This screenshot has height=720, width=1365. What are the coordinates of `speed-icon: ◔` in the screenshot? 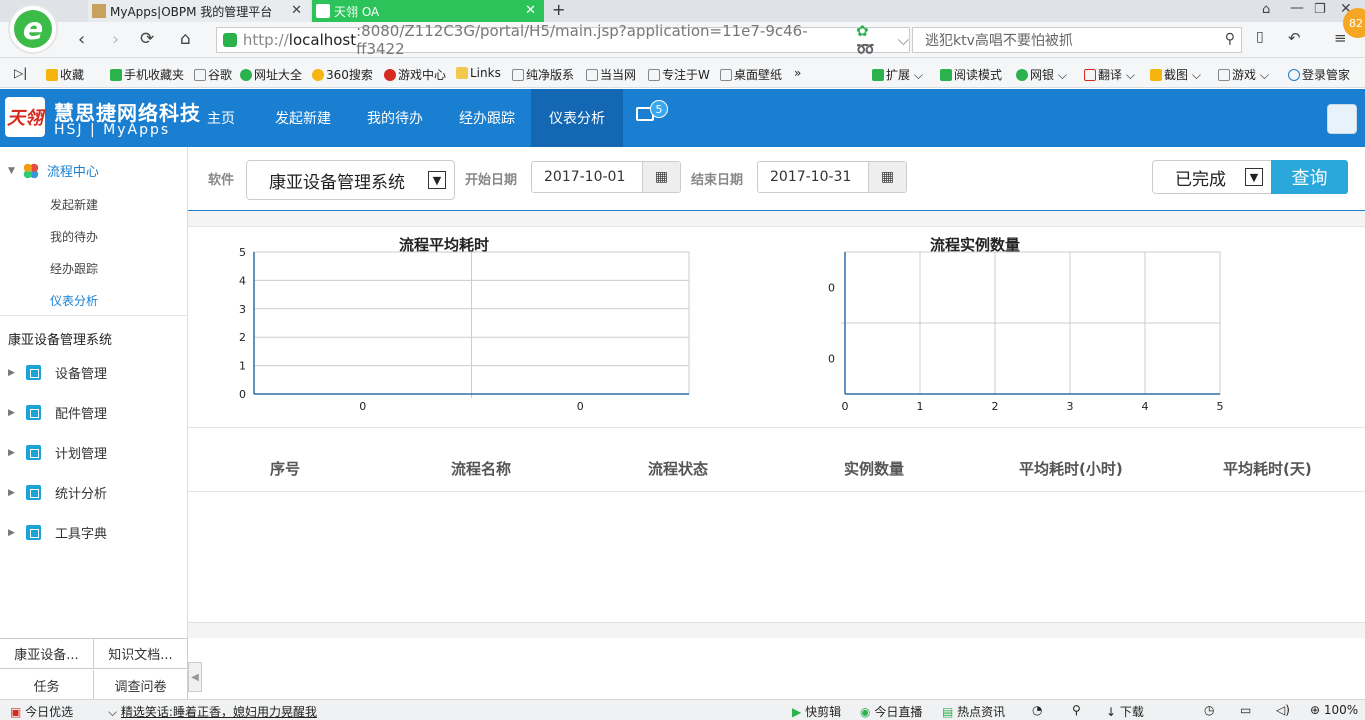 It's located at (1037, 710).